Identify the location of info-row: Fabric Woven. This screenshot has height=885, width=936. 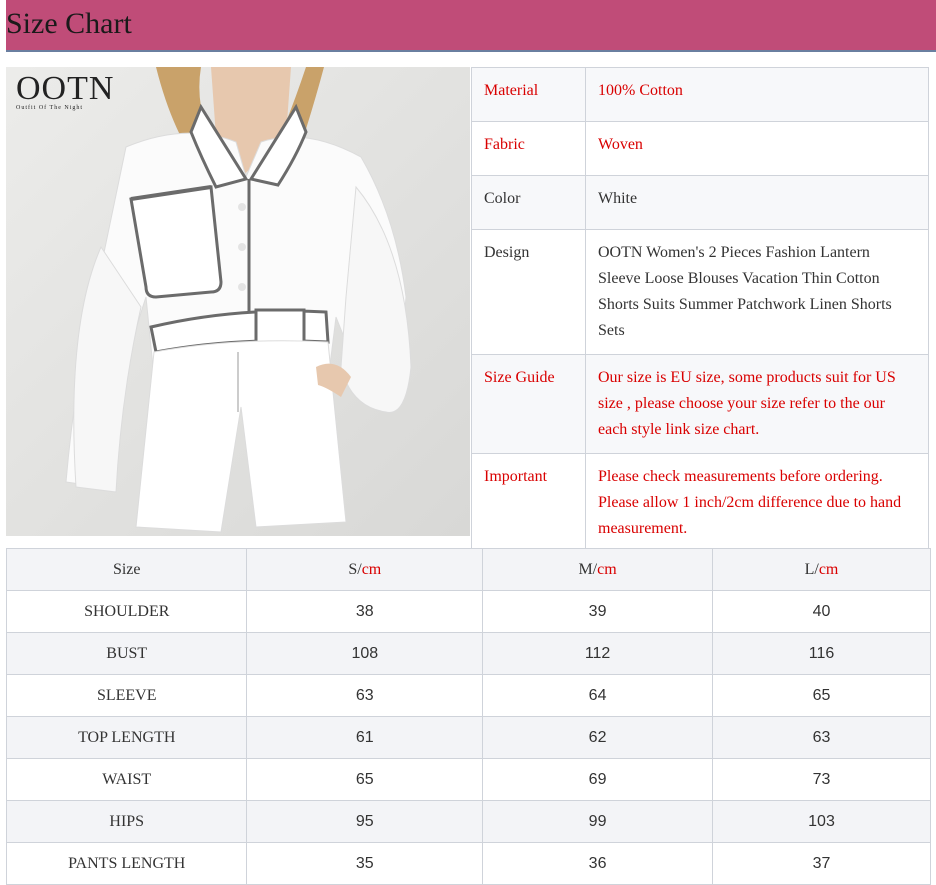
(700, 148).